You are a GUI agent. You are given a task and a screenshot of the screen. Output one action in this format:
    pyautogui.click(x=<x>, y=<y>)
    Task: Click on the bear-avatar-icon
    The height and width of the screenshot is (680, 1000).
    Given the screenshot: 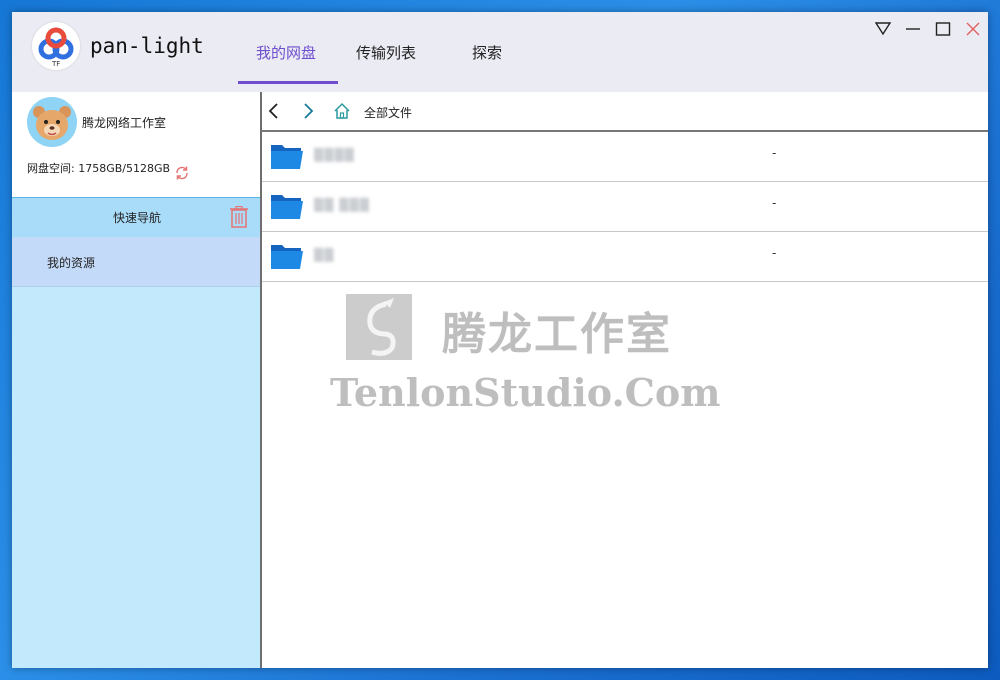 What is the action you would take?
    pyautogui.click(x=52, y=122)
    